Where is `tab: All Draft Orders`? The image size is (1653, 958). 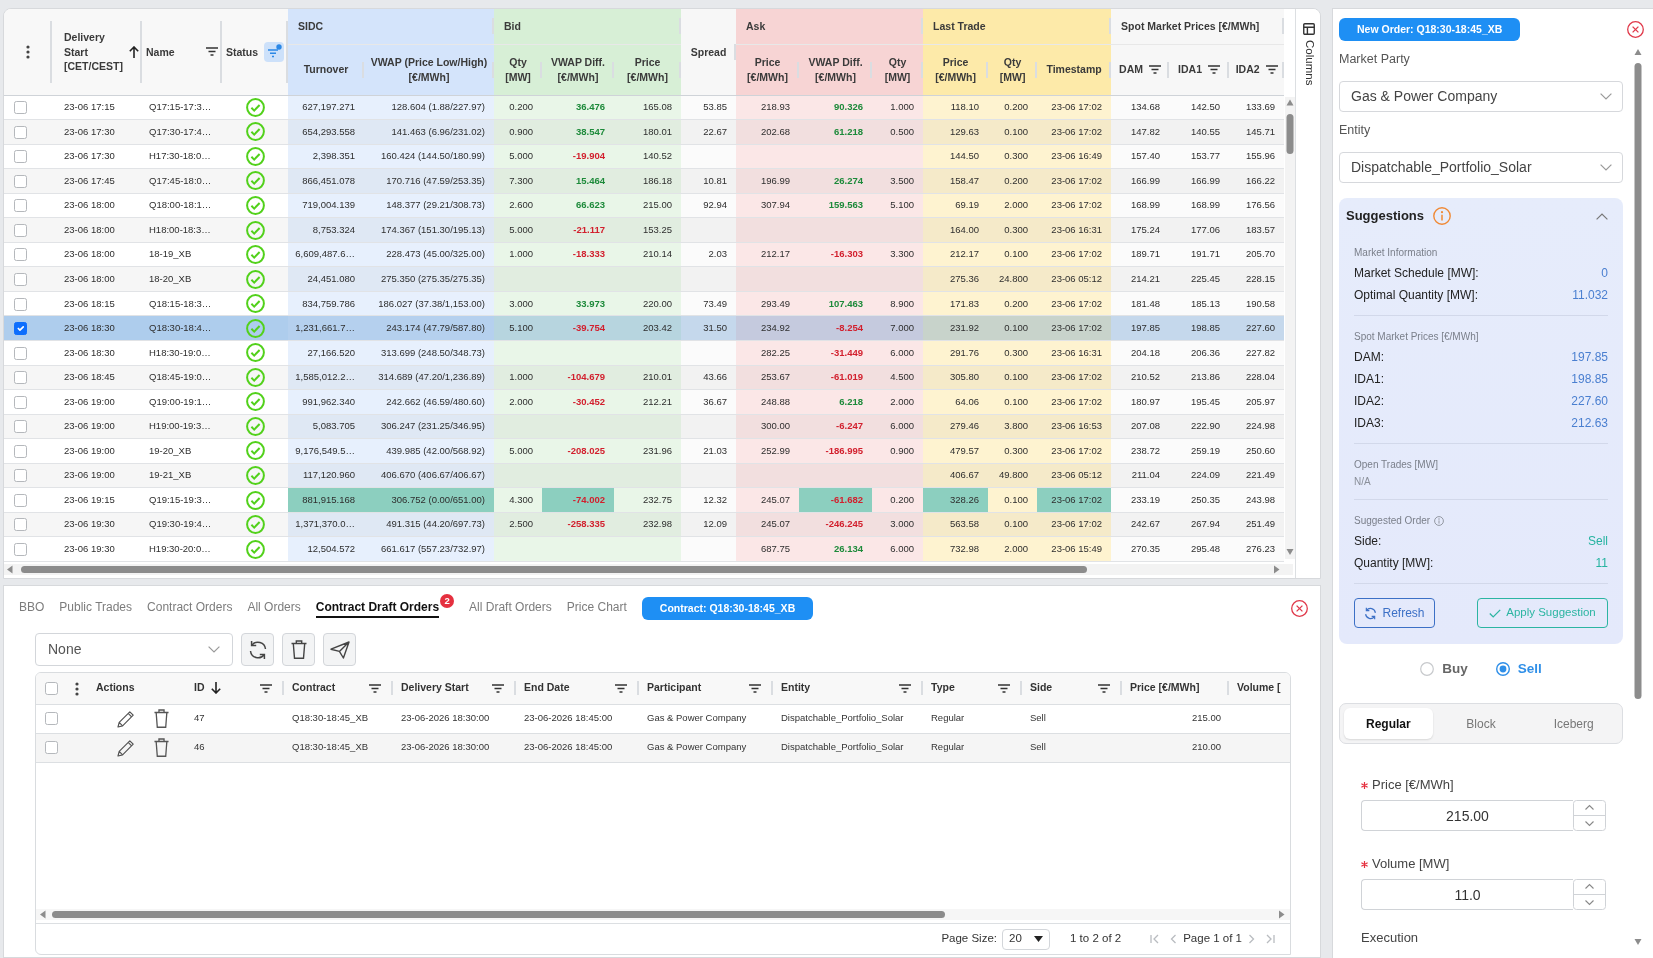 tab: All Draft Orders is located at coordinates (510, 608).